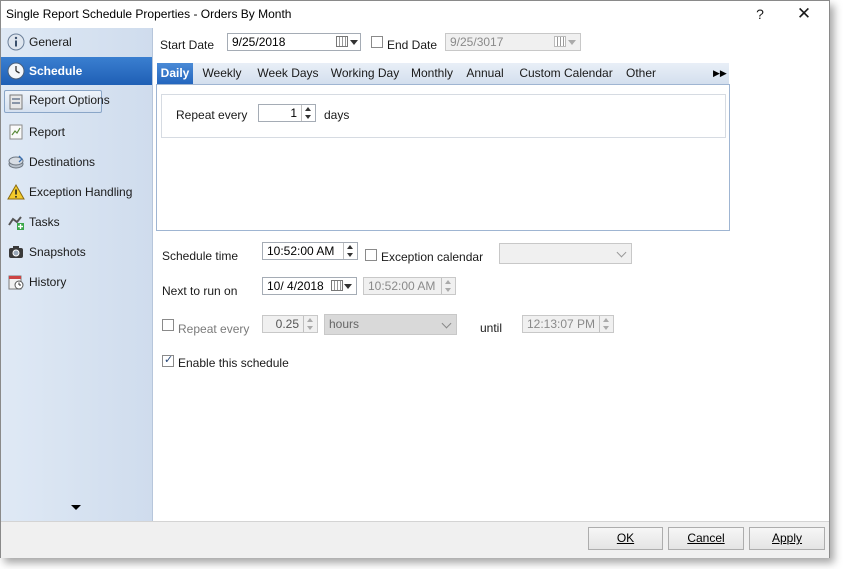 This screenshot has width=843, height=569. Describe the element at coordinates (48, 282) in the screenshot. I see `sidebar-item-label: History` at that location.